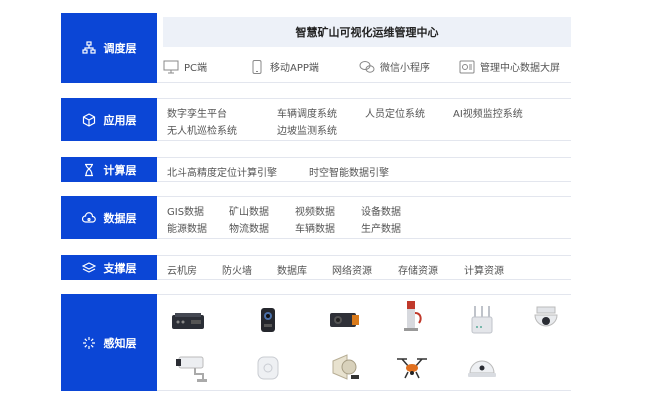  Describe the element at coordinates (367, 66) in the screenshot. I see `wechat-icon` at that location.